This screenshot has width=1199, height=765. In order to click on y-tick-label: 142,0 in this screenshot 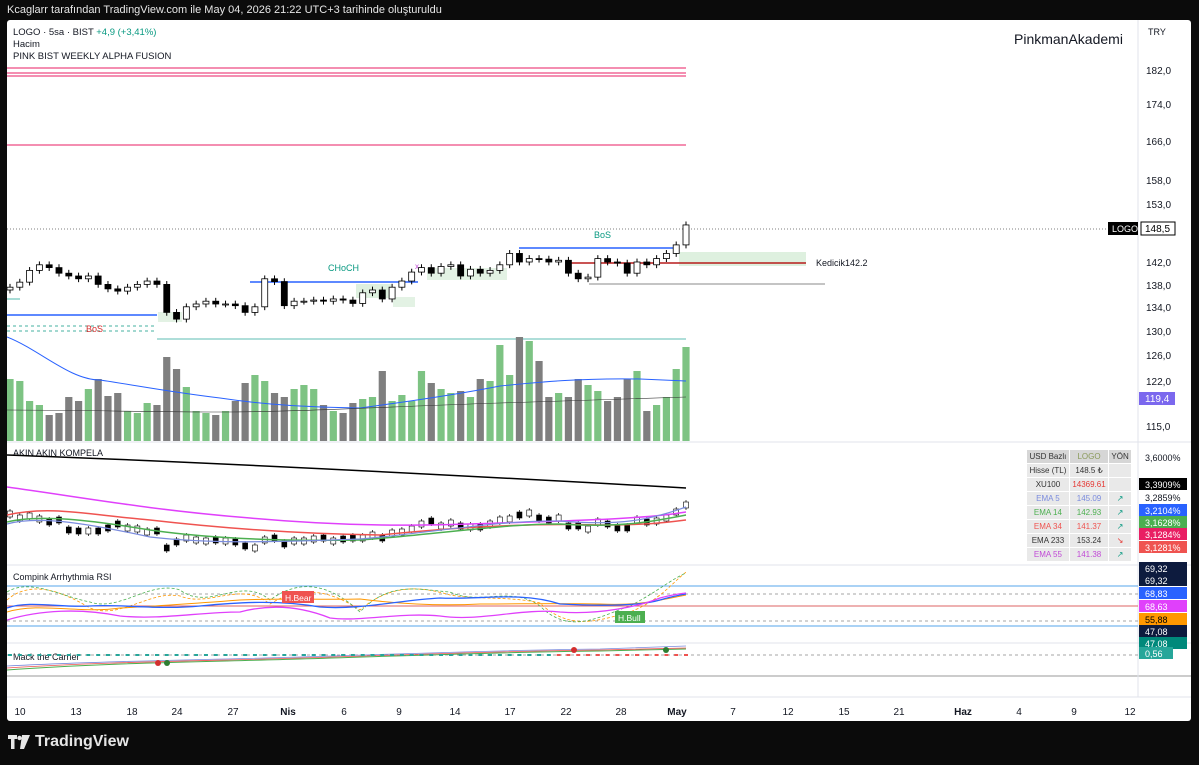, I will do `click(1158, 263)`.